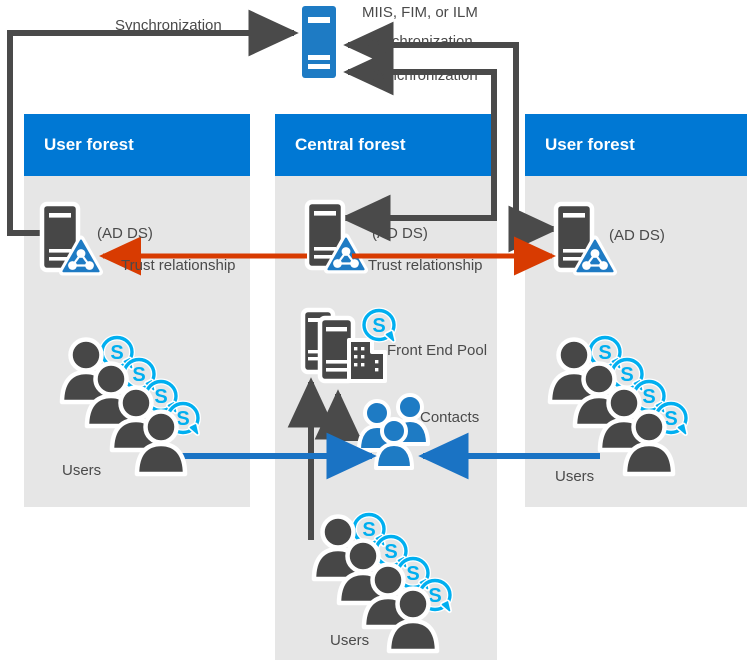 This screenshot has height=664, width=747. I want to click on panel-title-central-forest: Central forest, so click(350, 144).